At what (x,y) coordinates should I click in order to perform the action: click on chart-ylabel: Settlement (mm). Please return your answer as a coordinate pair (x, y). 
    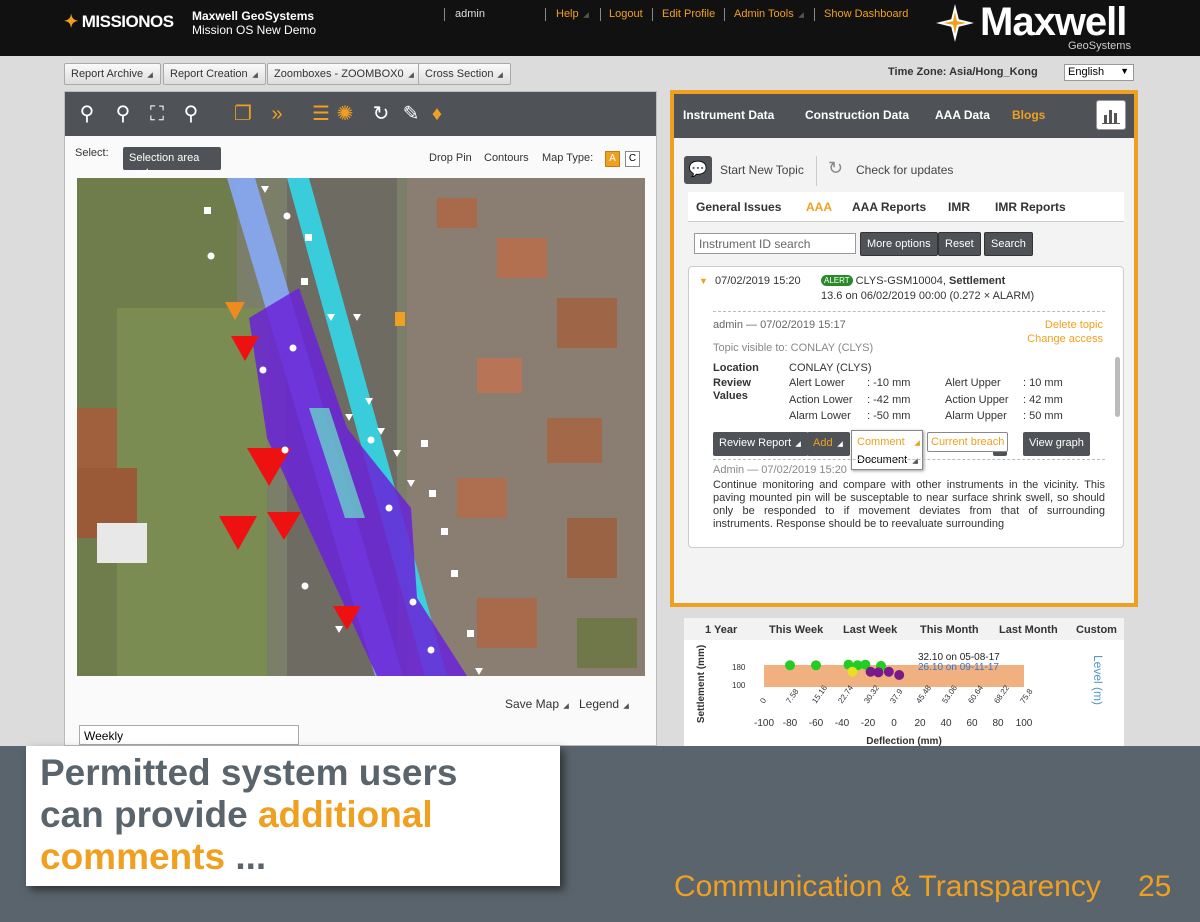
    Looking at the image, I should click on (701, 684).